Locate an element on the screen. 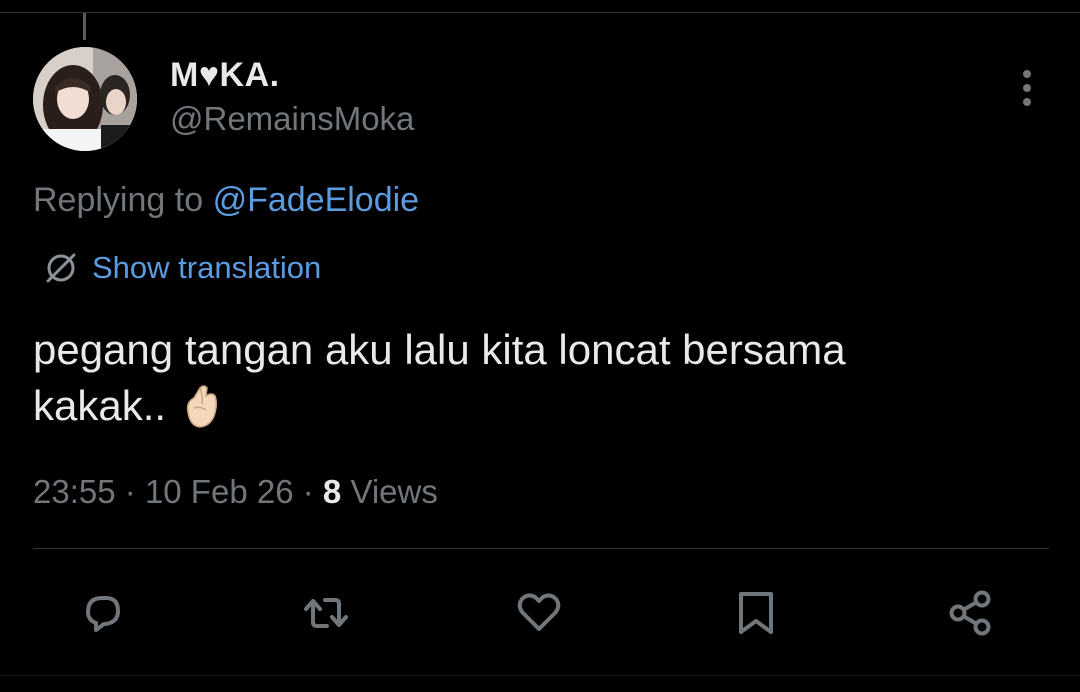 Image resolution: width=1080 pixels, height=692 pixels. share-button is located at coordinates (971, 613).